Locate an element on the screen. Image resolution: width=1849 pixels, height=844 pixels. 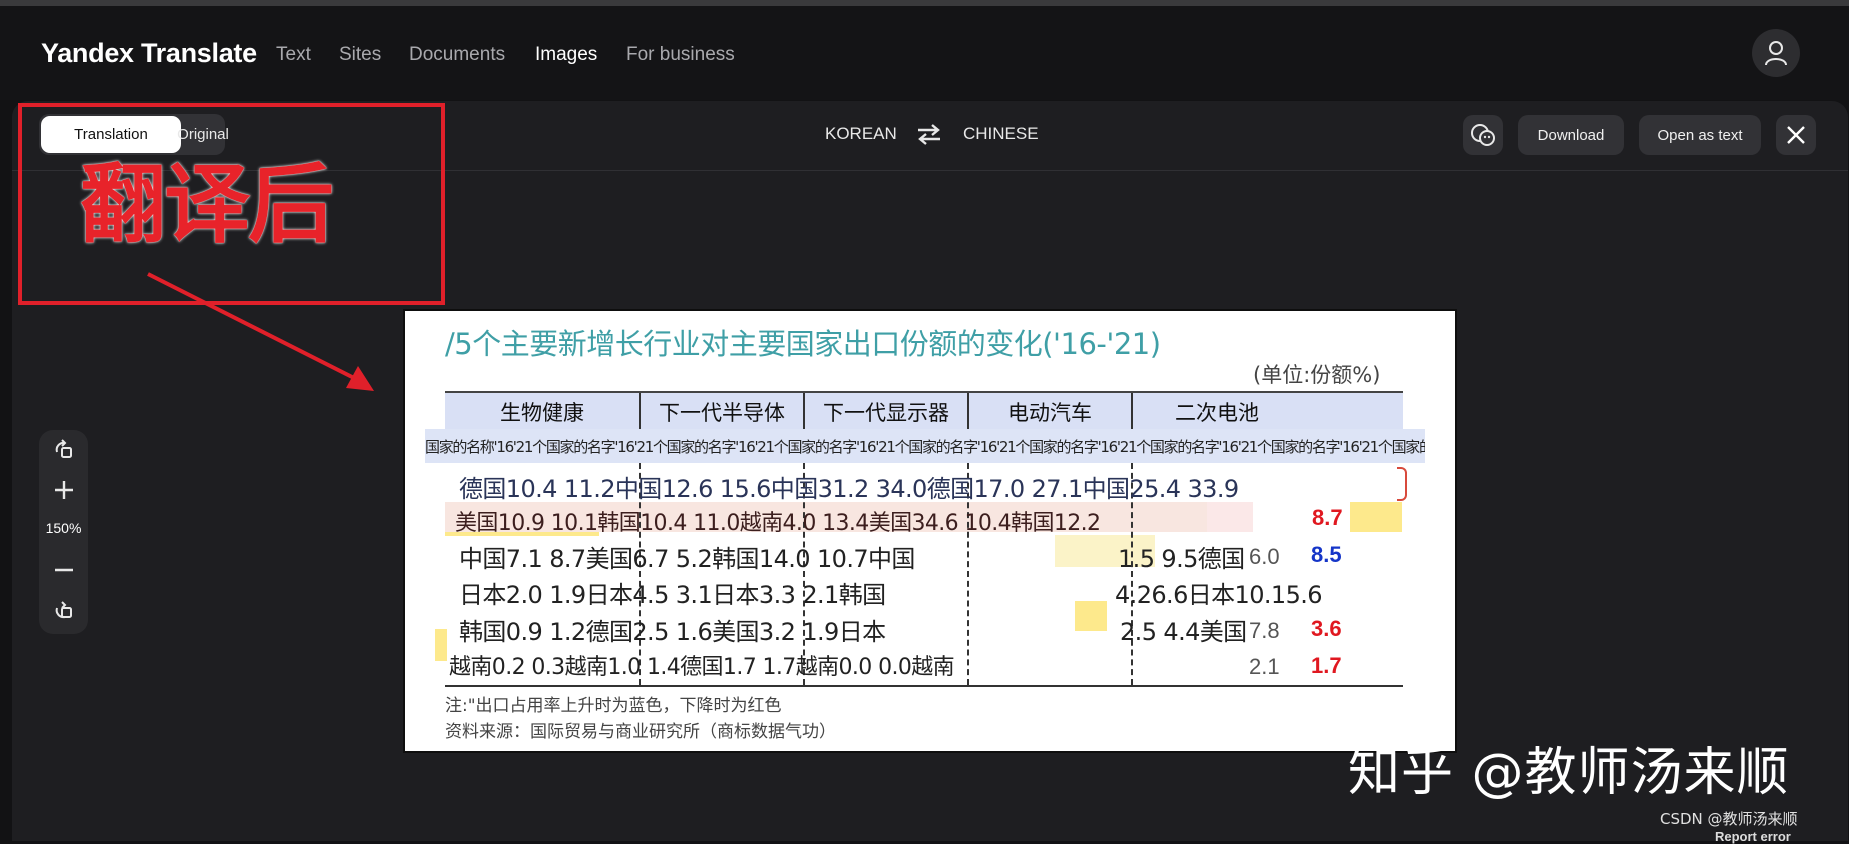
nav-sites: Sites is located at coordinates (360, 55).